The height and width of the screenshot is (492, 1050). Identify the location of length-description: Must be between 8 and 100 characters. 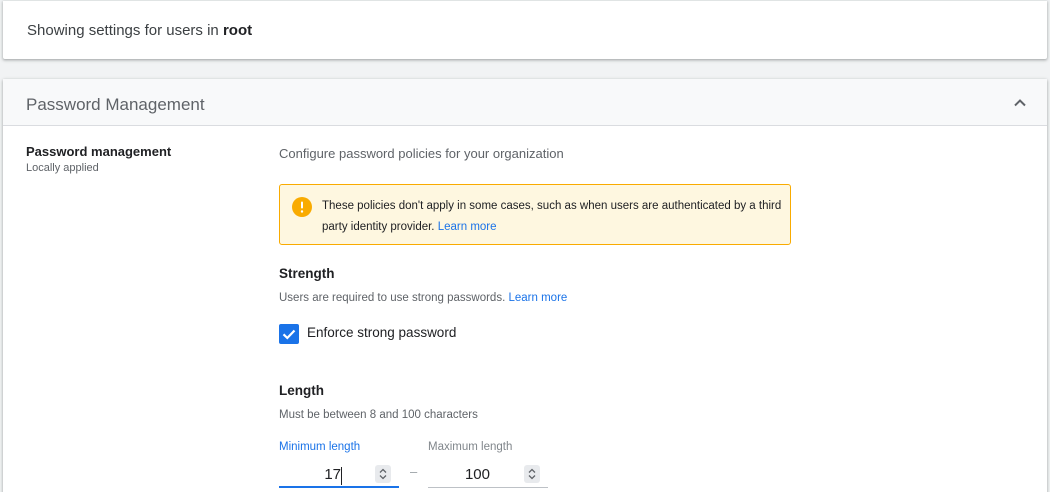
(378, 415).